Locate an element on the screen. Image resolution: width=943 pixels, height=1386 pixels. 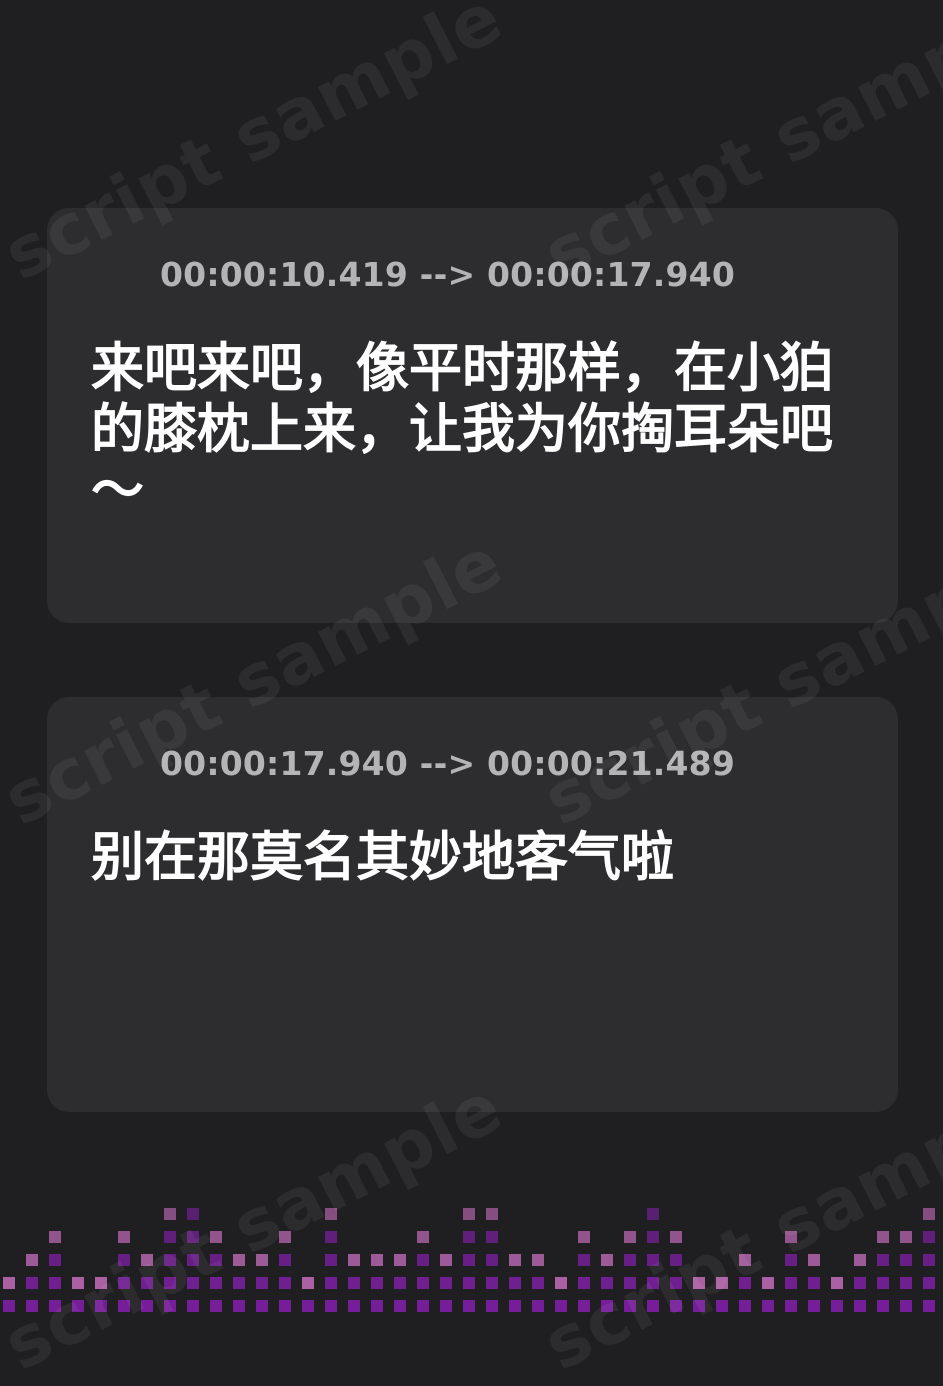
audio-wave-icon is located at coordinates (113, 763).